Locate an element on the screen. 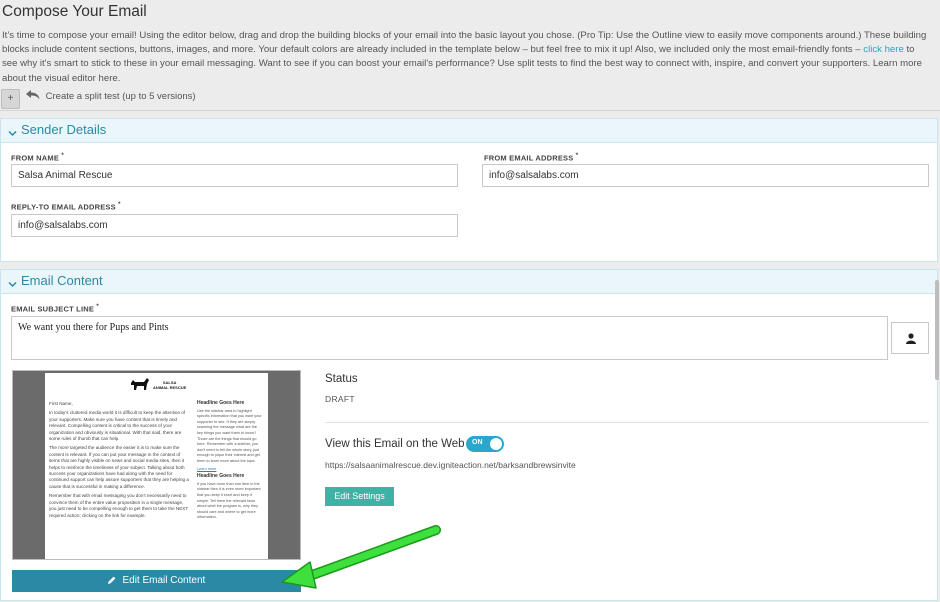 This screenshot has height=602, width=940. from-email-field: info@salsalabs.com is located at coordinates (705, 175).